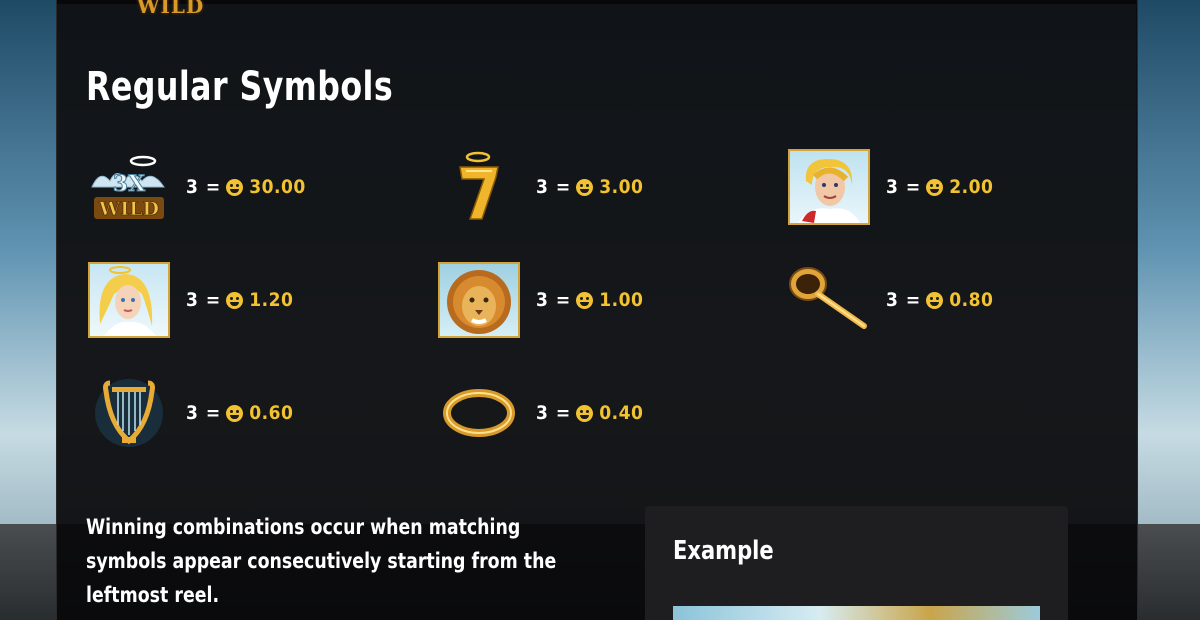  Describe the element at coordinates (171, 9) in the screenshot. I see `wild-logo-partial: WILD` at that location.